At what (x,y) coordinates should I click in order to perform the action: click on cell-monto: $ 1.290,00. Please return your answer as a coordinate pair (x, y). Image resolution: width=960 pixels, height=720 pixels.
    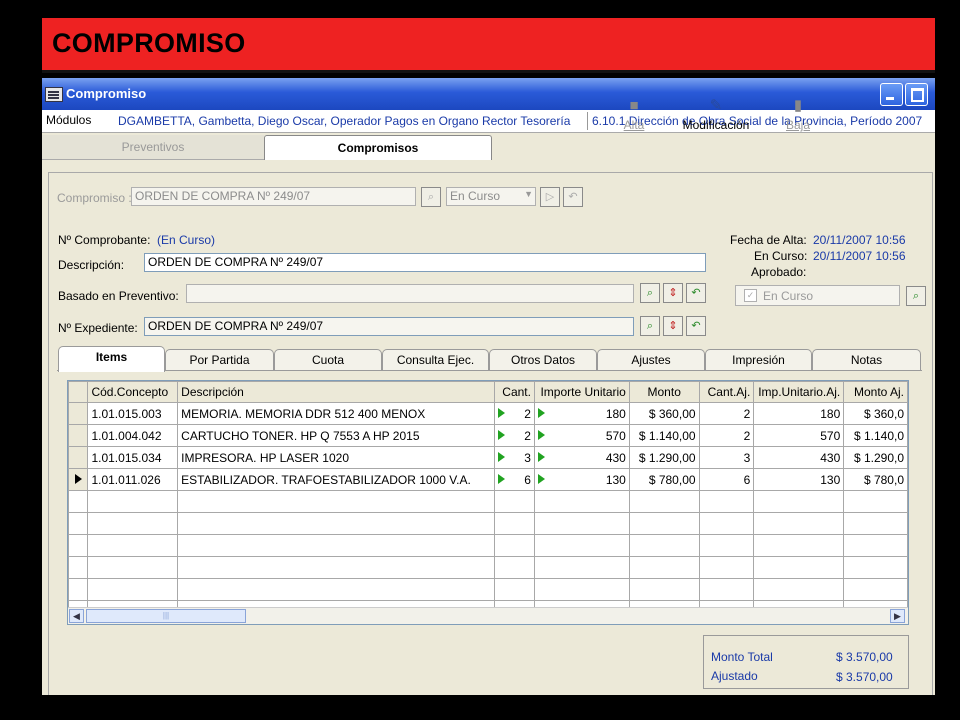
    Looking at the image, I should click on (664, 457).